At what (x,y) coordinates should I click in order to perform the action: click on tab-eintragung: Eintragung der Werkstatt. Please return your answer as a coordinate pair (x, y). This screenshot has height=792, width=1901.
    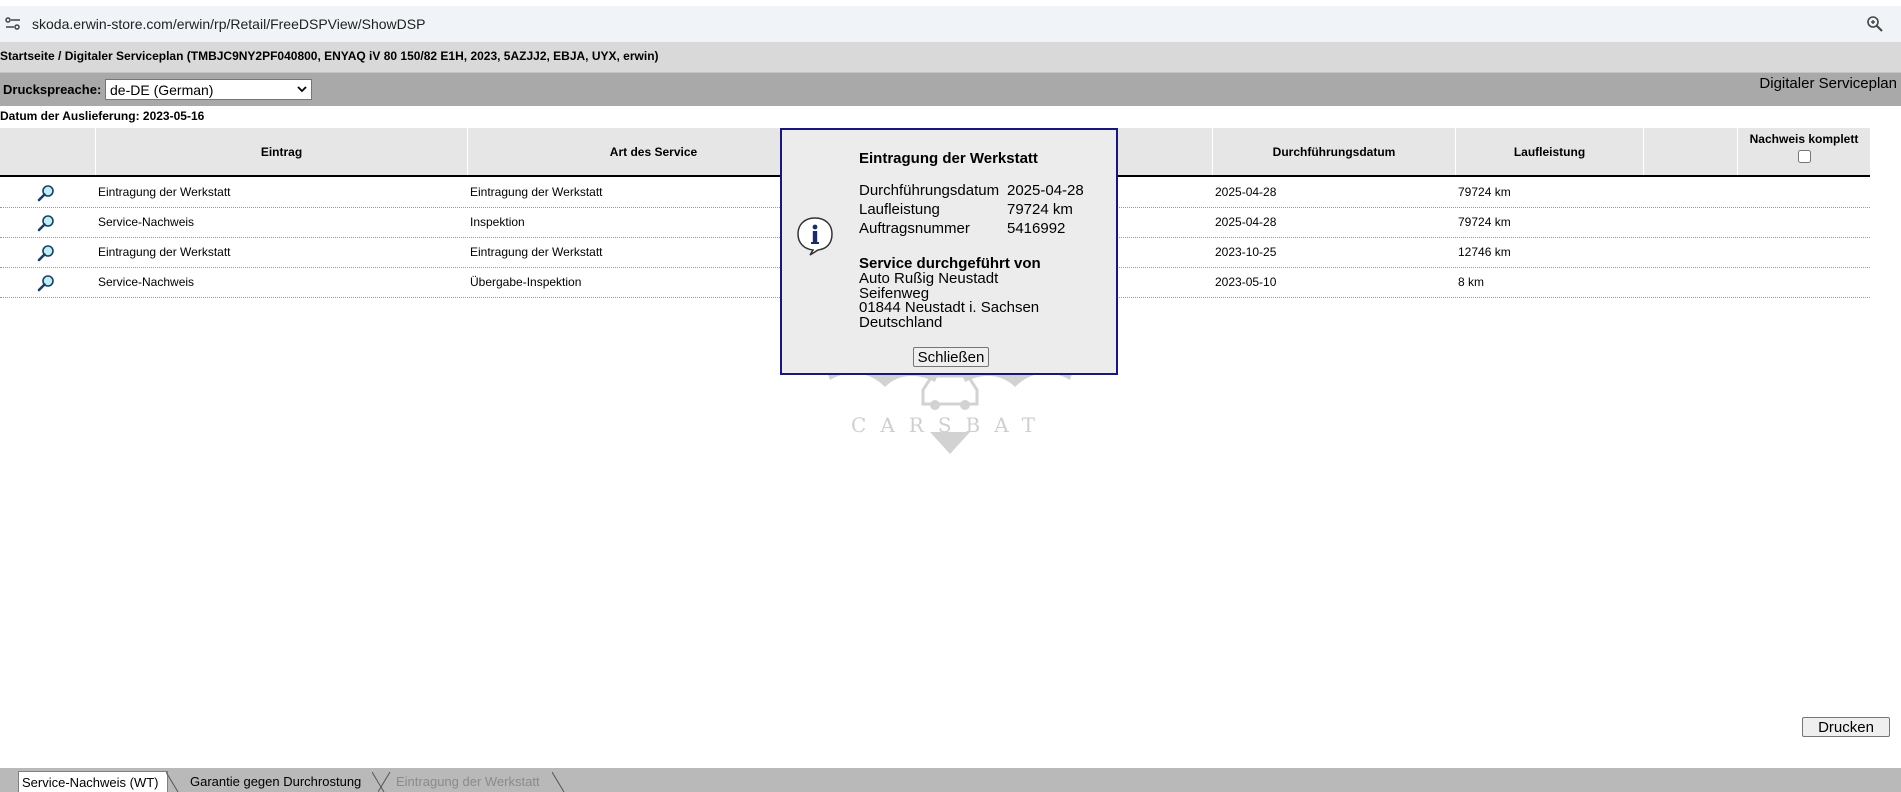
    Looking at the image, I should click on (478, 781).